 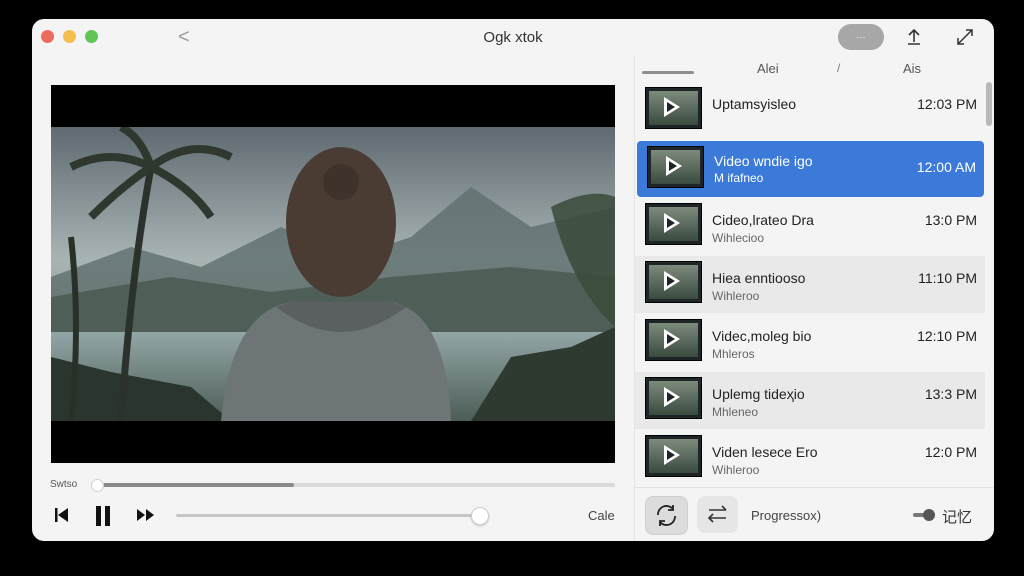 I want to click on list-scrollbar, so click(x=989, y=284).